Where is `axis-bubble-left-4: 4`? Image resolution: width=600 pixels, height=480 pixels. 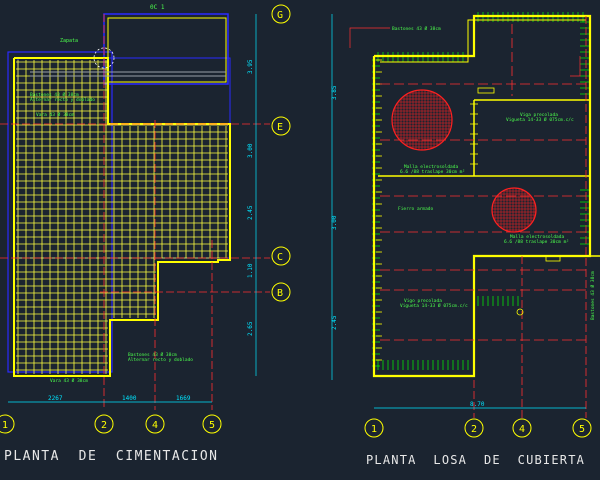 axis-bubble-left-4: 4 is located at coordinates (155, 424).